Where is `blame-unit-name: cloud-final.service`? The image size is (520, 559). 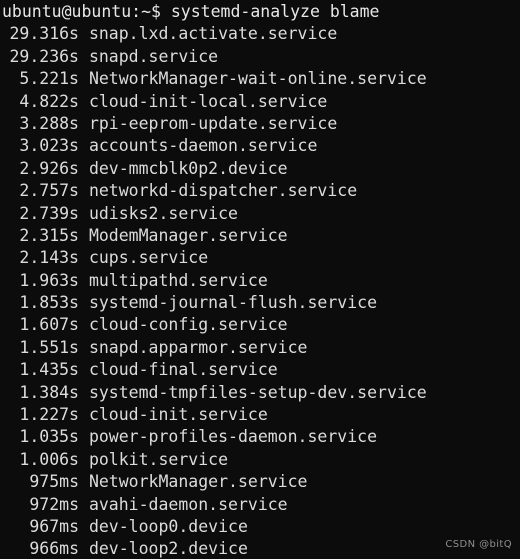 blame-unit-name: cloud-final.service is located at coordinates (183, 370).